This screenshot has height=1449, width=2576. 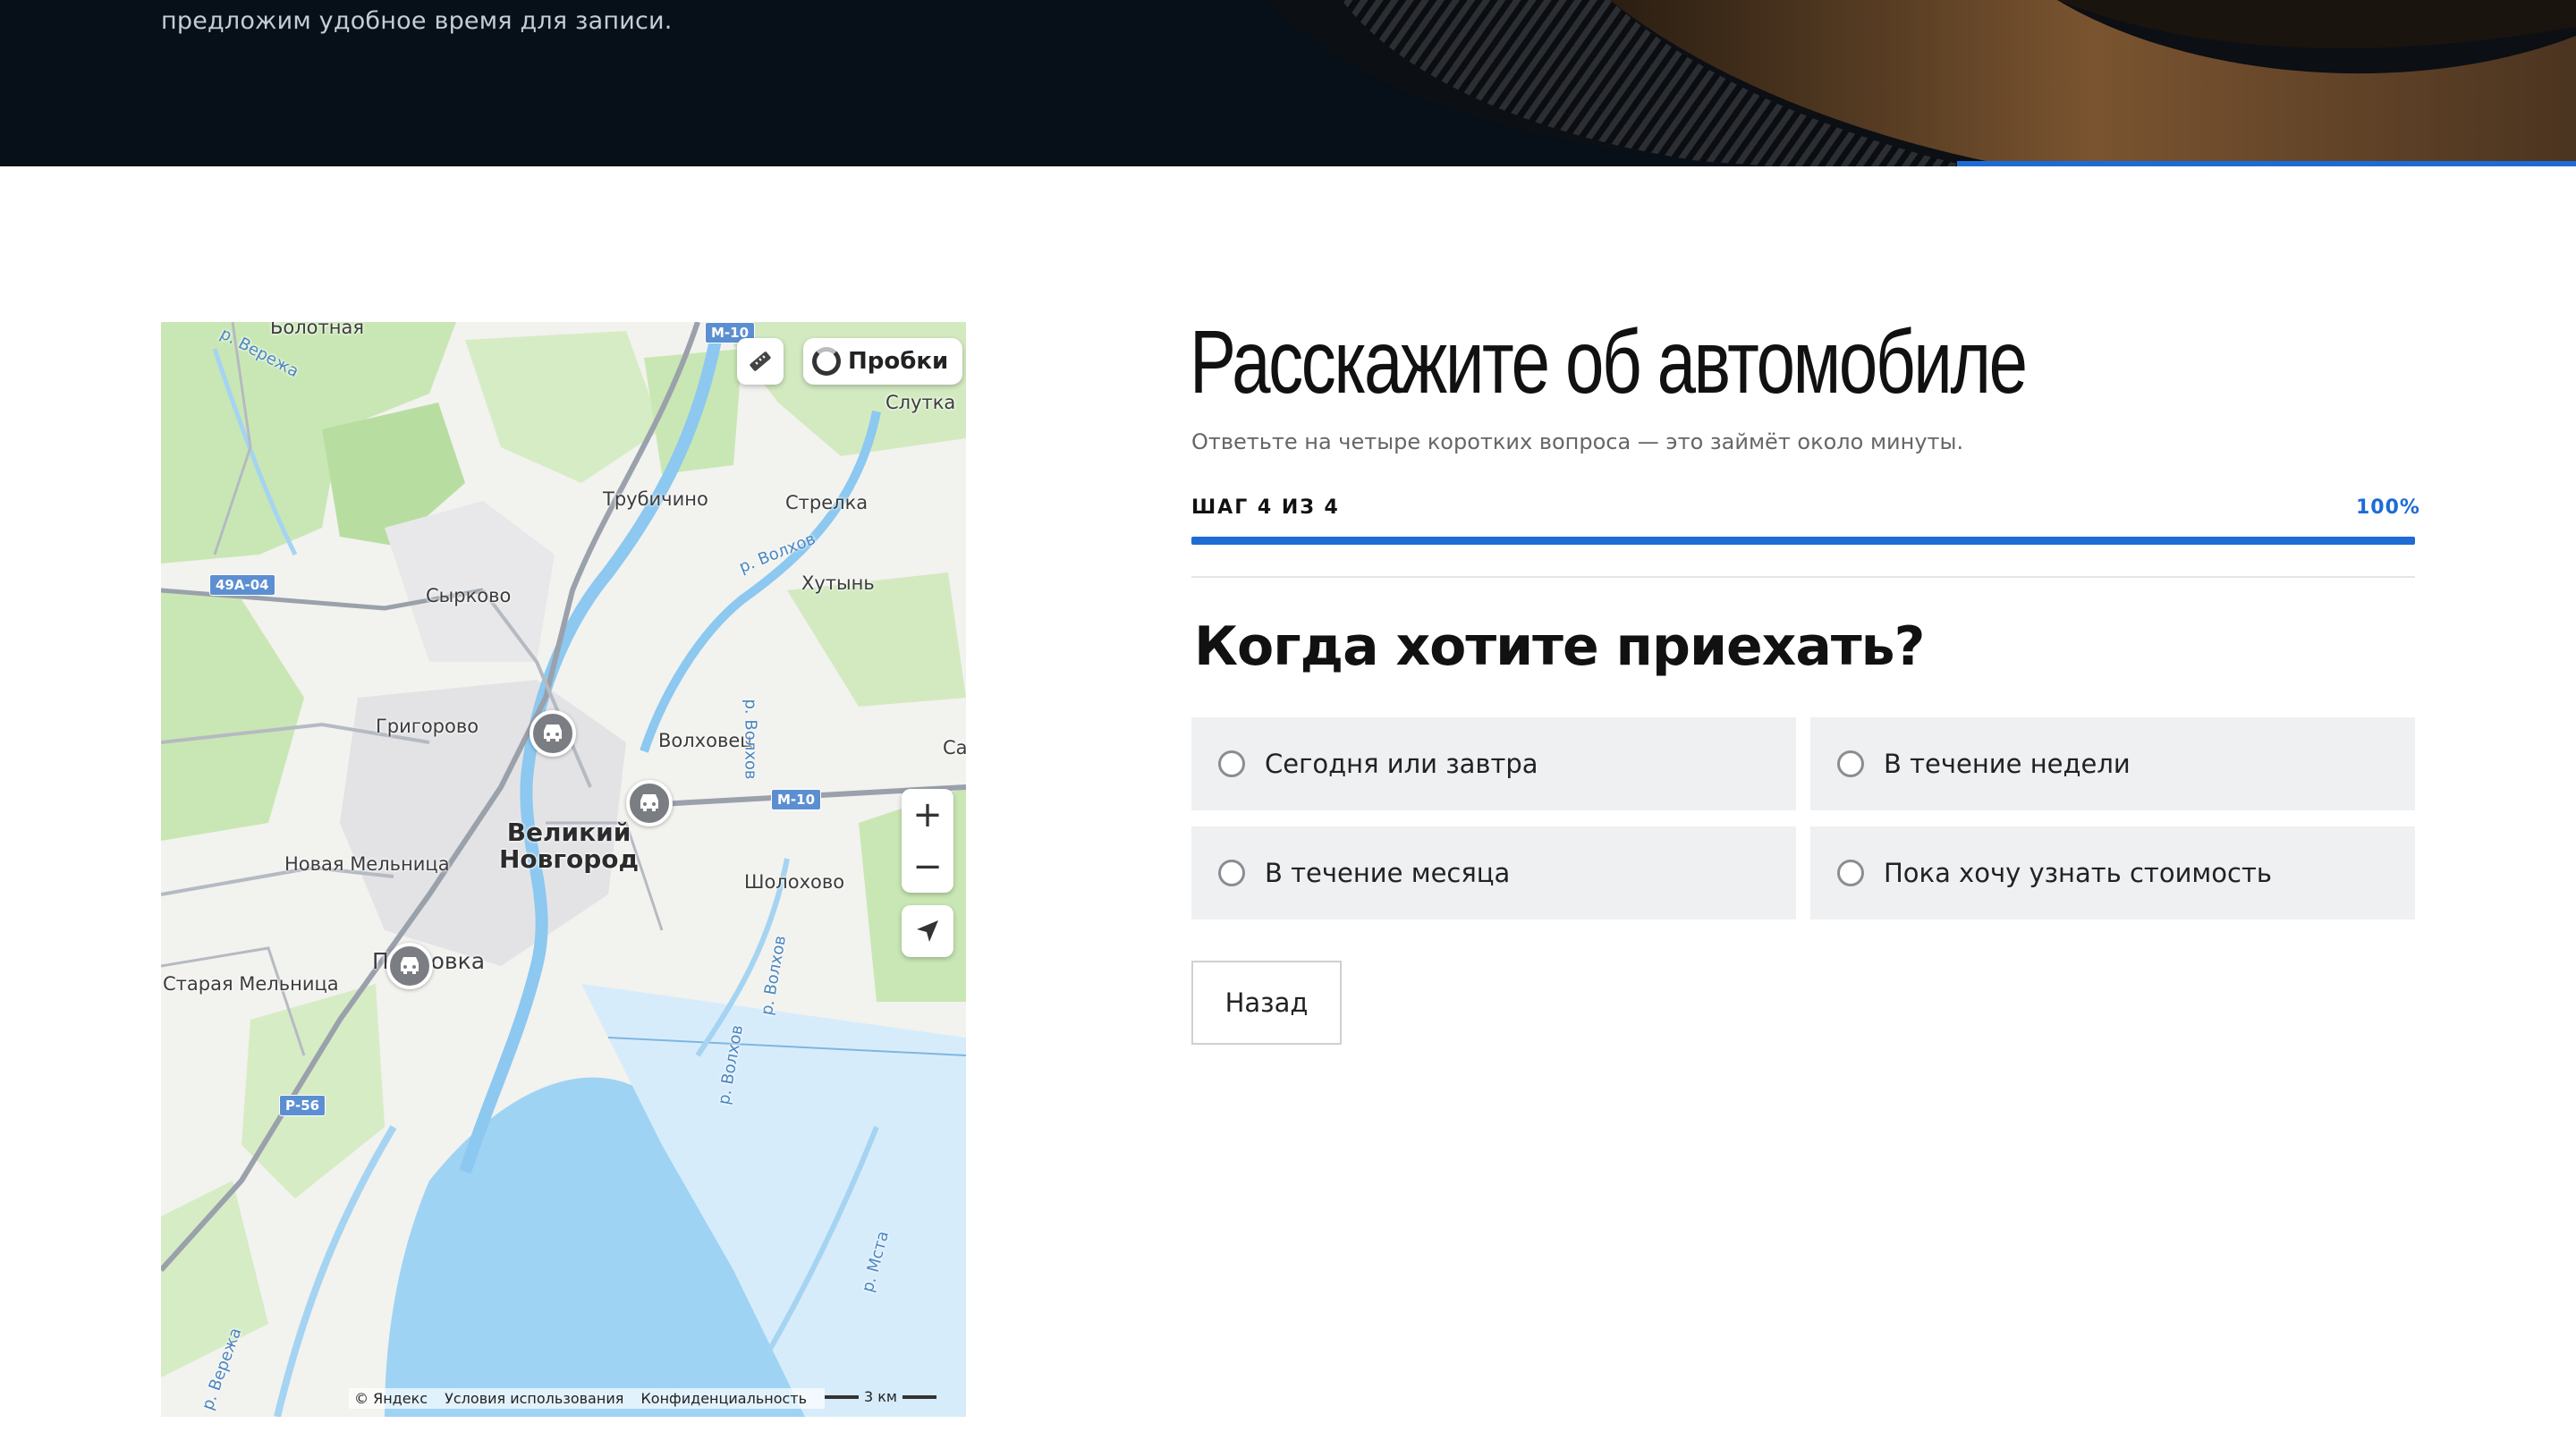 What do you see at coordinates (954, 747) in the screenshot?
I see `map-label-sa: Са` at bounding box center [954, 747].